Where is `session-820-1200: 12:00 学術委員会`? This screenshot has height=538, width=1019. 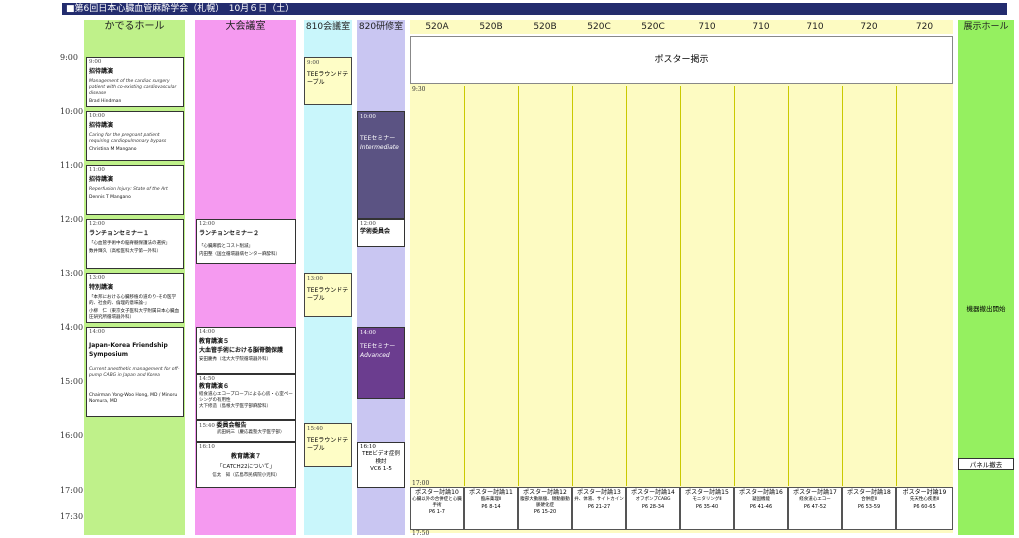
session-820-1200: 12:00 学術委員会 is located at coordinates (381, 233).